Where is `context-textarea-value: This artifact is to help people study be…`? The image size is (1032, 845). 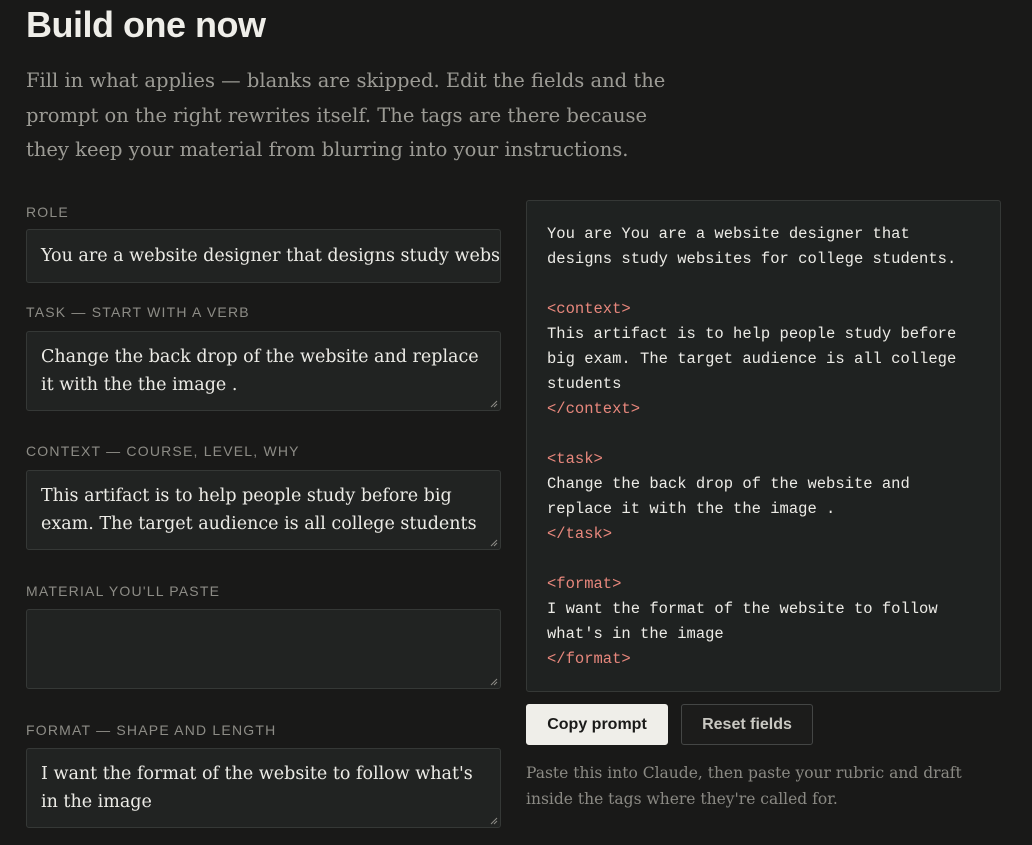
context-textarea-value: This artifact is to help people study be… is located at coordinates (259, 510).